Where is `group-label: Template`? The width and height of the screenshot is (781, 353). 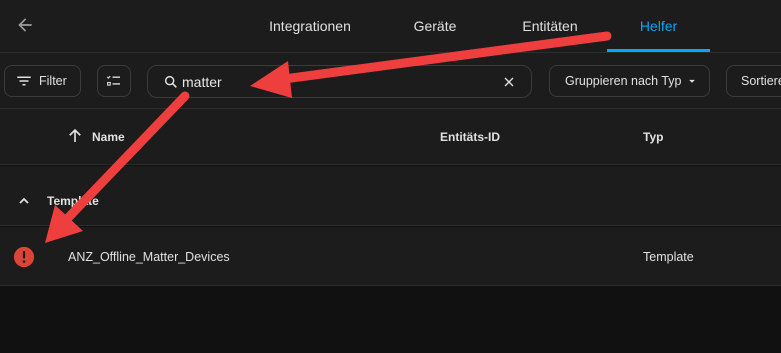
group-label: Template is located at coordinates (73, 201).